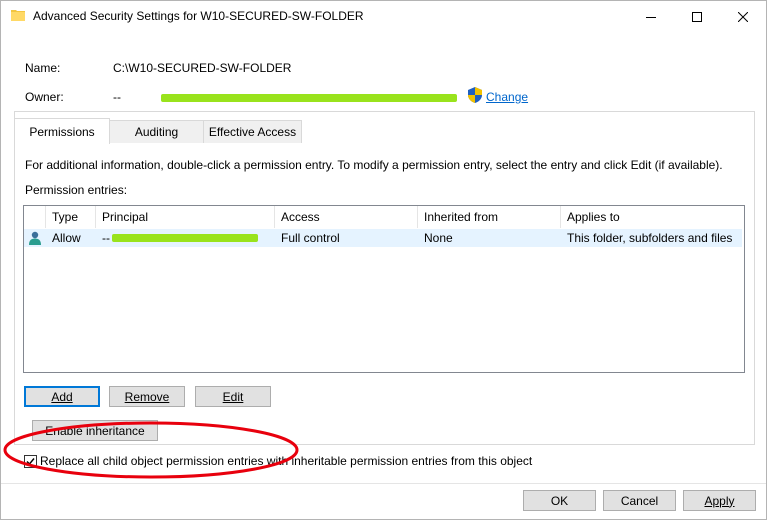 This screenshot has height=520, width=767. I want to click on column-header-icon, so click(35, 217).